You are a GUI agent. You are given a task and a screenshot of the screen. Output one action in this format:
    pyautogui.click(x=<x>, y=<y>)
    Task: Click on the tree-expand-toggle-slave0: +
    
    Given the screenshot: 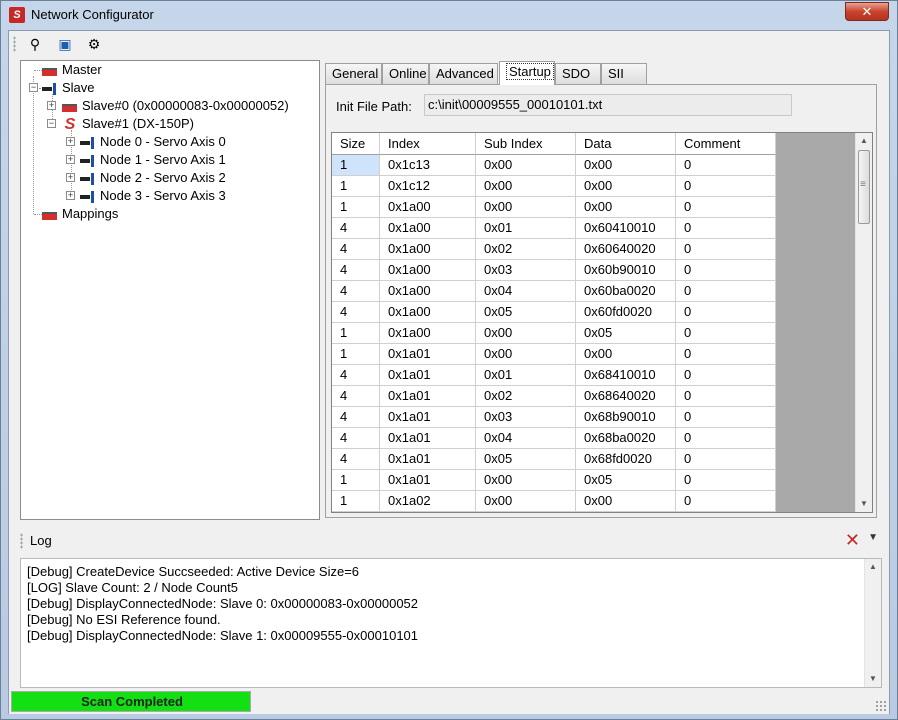 What is the action you would take?
    pyautogui.click(x=51, y=105)
    